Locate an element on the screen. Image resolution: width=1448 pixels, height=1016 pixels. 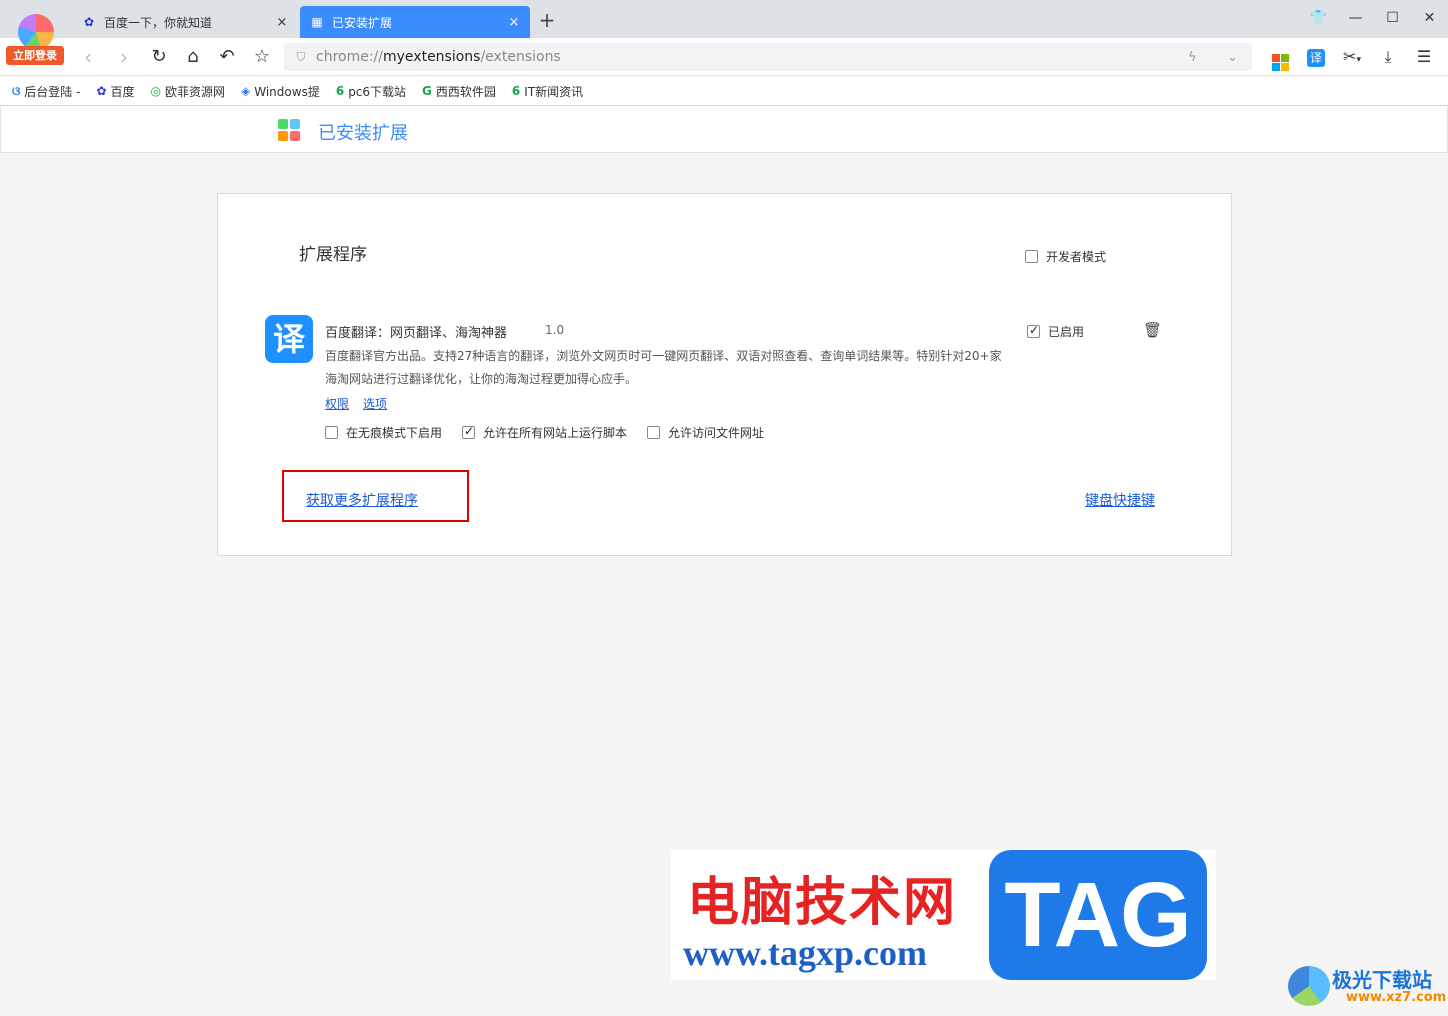
incognito-option: 在无痕模式下启用 is located at coordinates (383, 432).